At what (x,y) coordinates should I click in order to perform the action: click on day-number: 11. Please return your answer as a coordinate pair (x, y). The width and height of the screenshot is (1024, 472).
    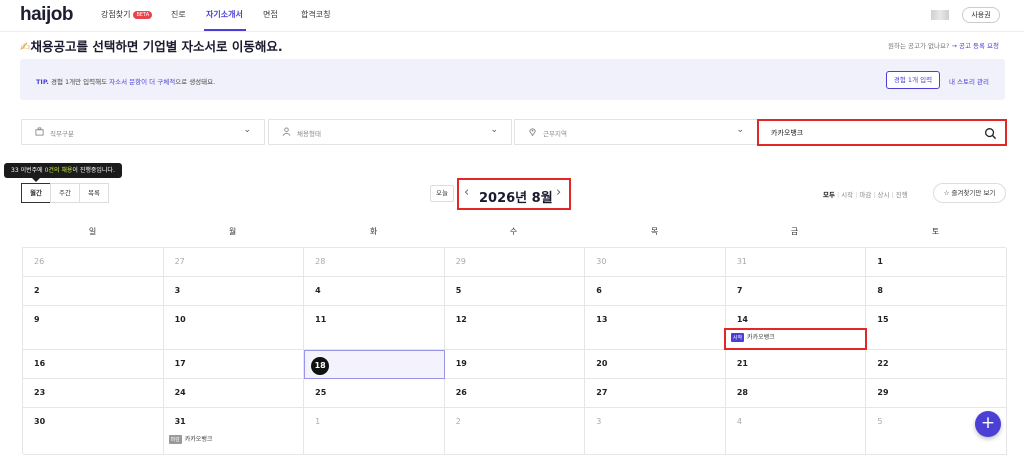
    Looking at the image, I should click on (321, 319).